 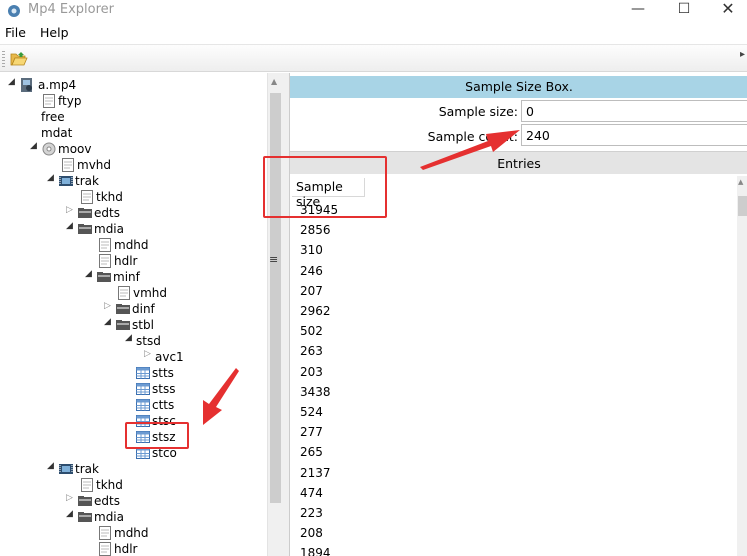 What do you see at coordinates (126, 277) in the screenshot?
I see `tree-label: minf` at bounding box center [126, 277].